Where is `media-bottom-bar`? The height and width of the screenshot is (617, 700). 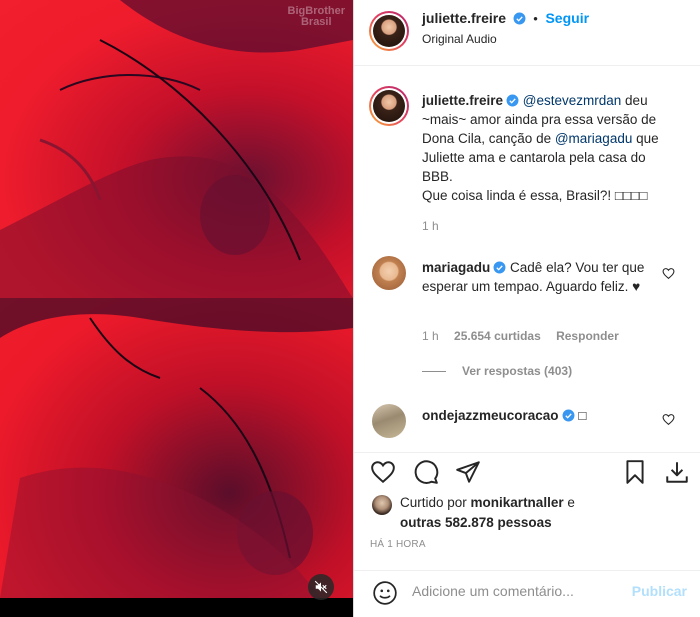 media-bottom-bar is located at coordinates (176, 607).